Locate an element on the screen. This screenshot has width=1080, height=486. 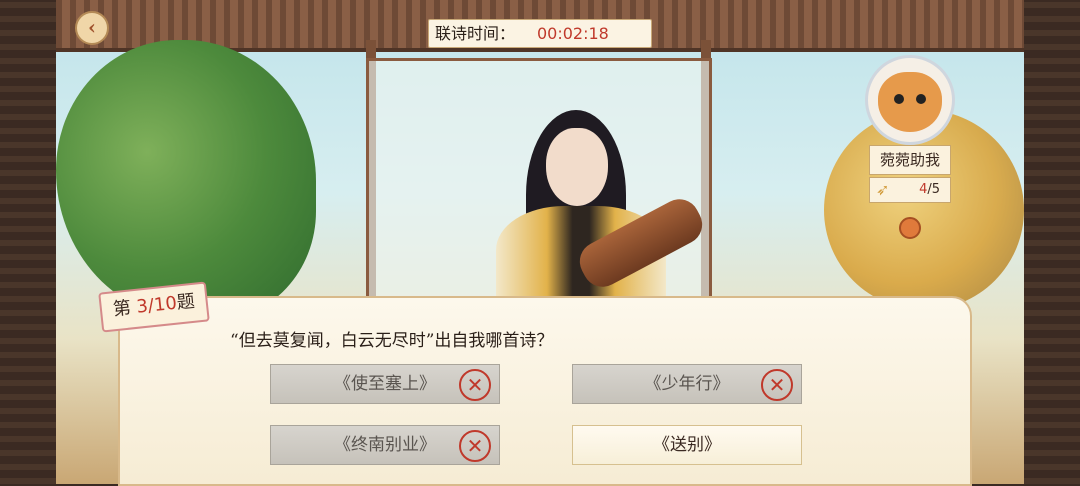
option-label: 《终南别业》 is located at coordinates (385, 445).